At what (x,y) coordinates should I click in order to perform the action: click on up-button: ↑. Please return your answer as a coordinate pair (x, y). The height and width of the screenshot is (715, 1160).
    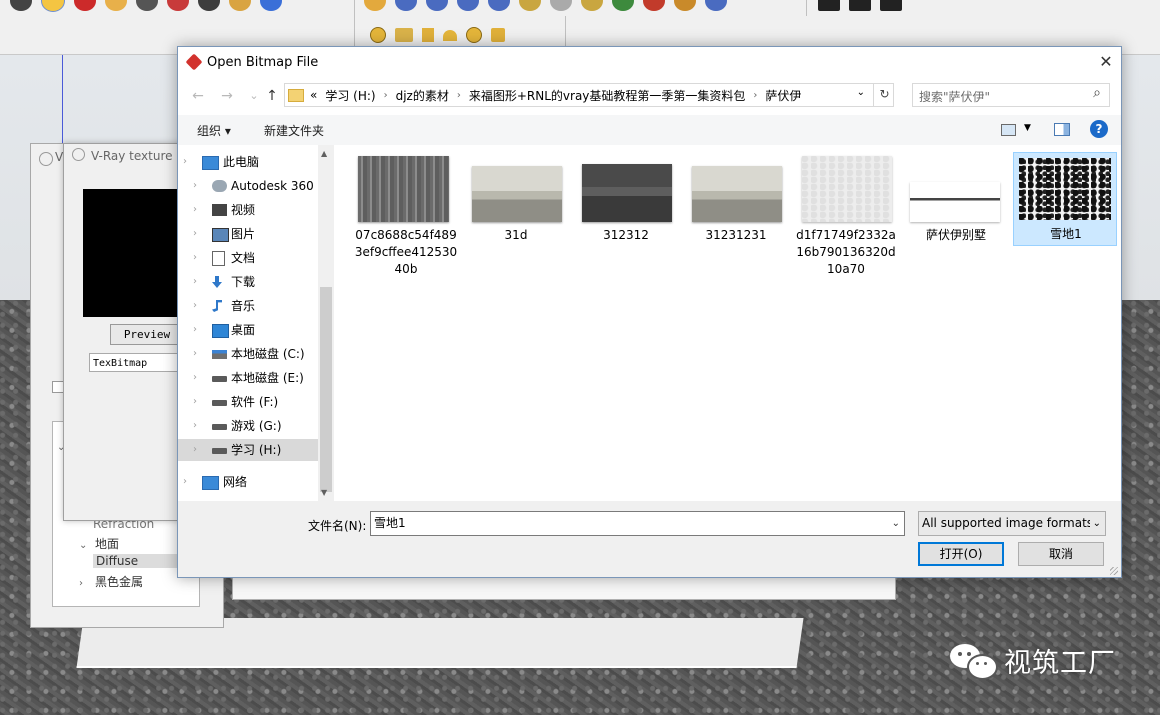
    Looking at the image, I should click on (272, 96).